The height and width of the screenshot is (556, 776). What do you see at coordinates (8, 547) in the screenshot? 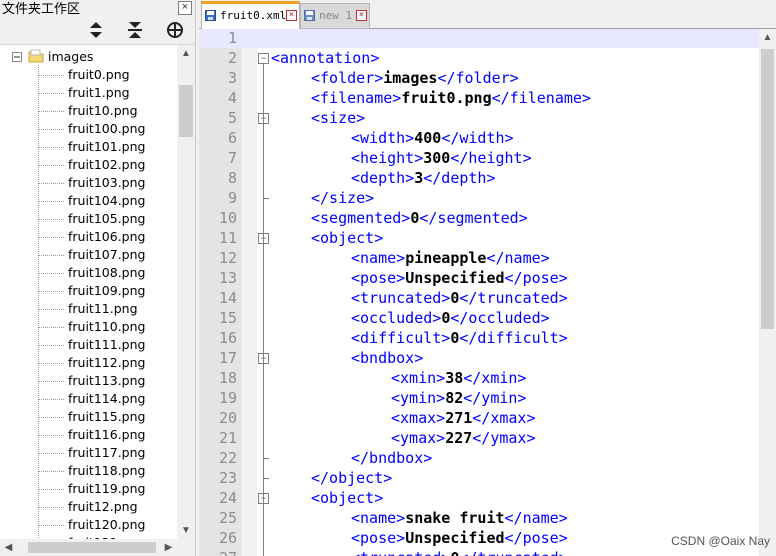
I see `scroll-left-icon: ◀` at bounding box center [8, 547].